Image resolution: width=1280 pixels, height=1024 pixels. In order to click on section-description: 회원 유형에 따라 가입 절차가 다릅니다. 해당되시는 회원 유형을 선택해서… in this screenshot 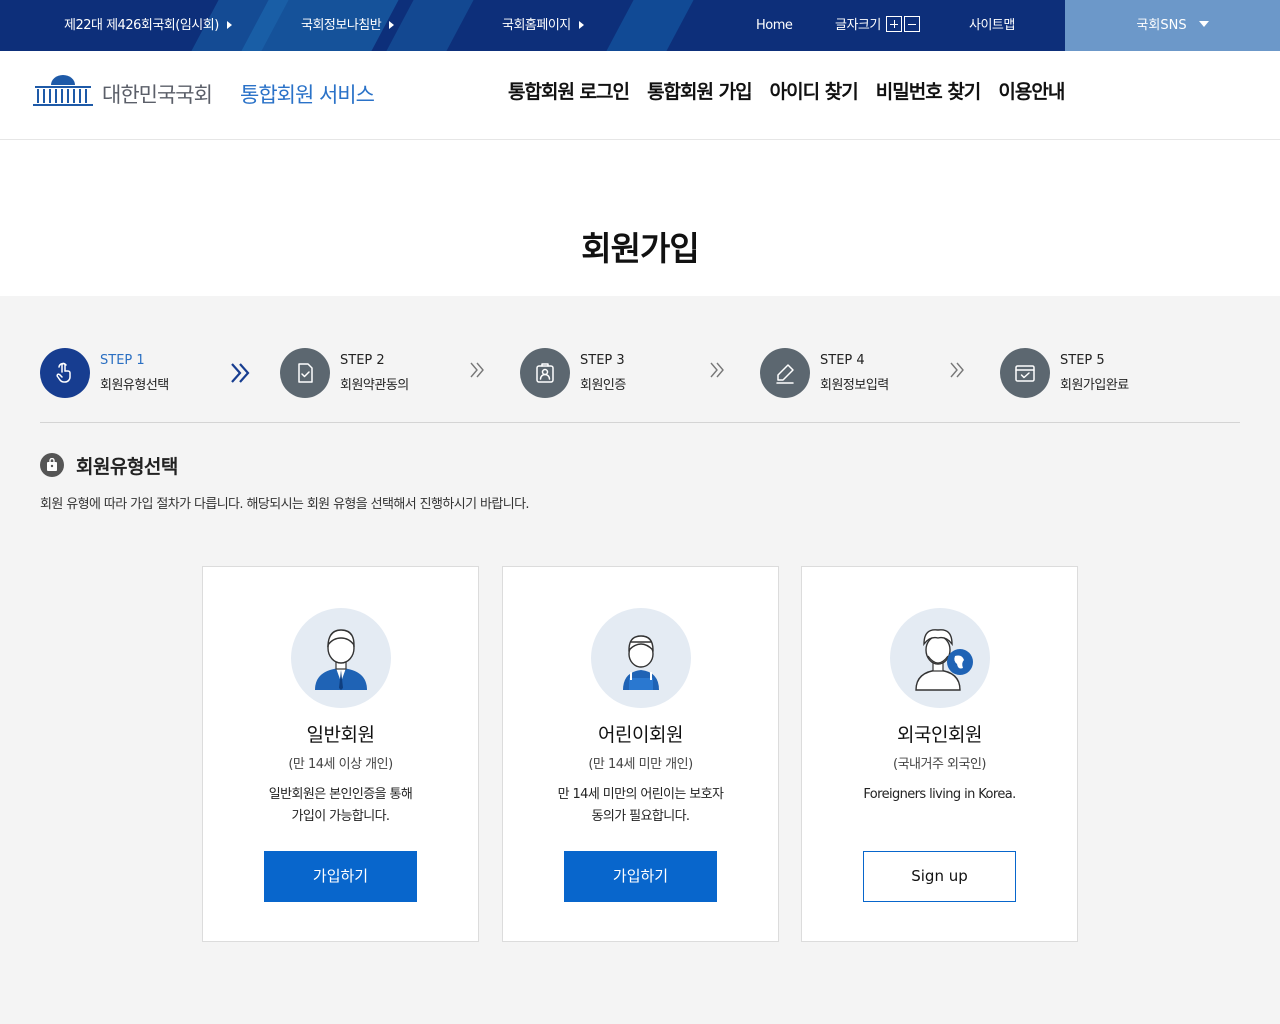, I will do `click(285, 504)`.